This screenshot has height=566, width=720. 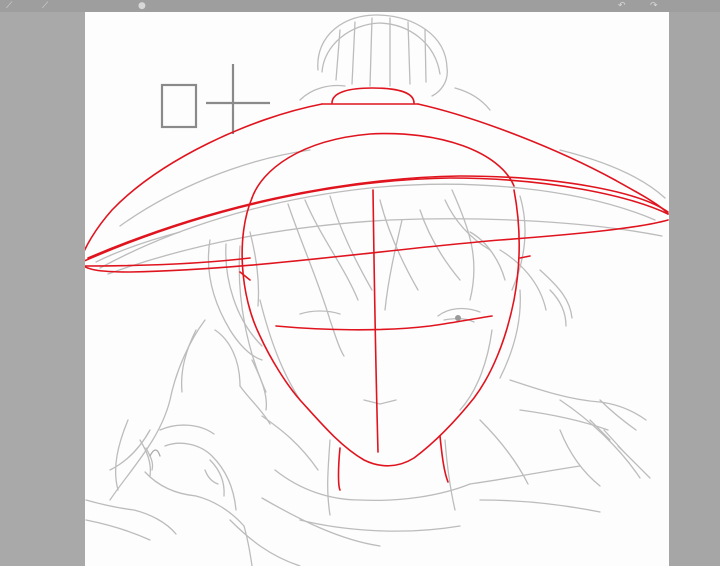 I want to click on right-canvas-margin, so click(x=694, y=289).